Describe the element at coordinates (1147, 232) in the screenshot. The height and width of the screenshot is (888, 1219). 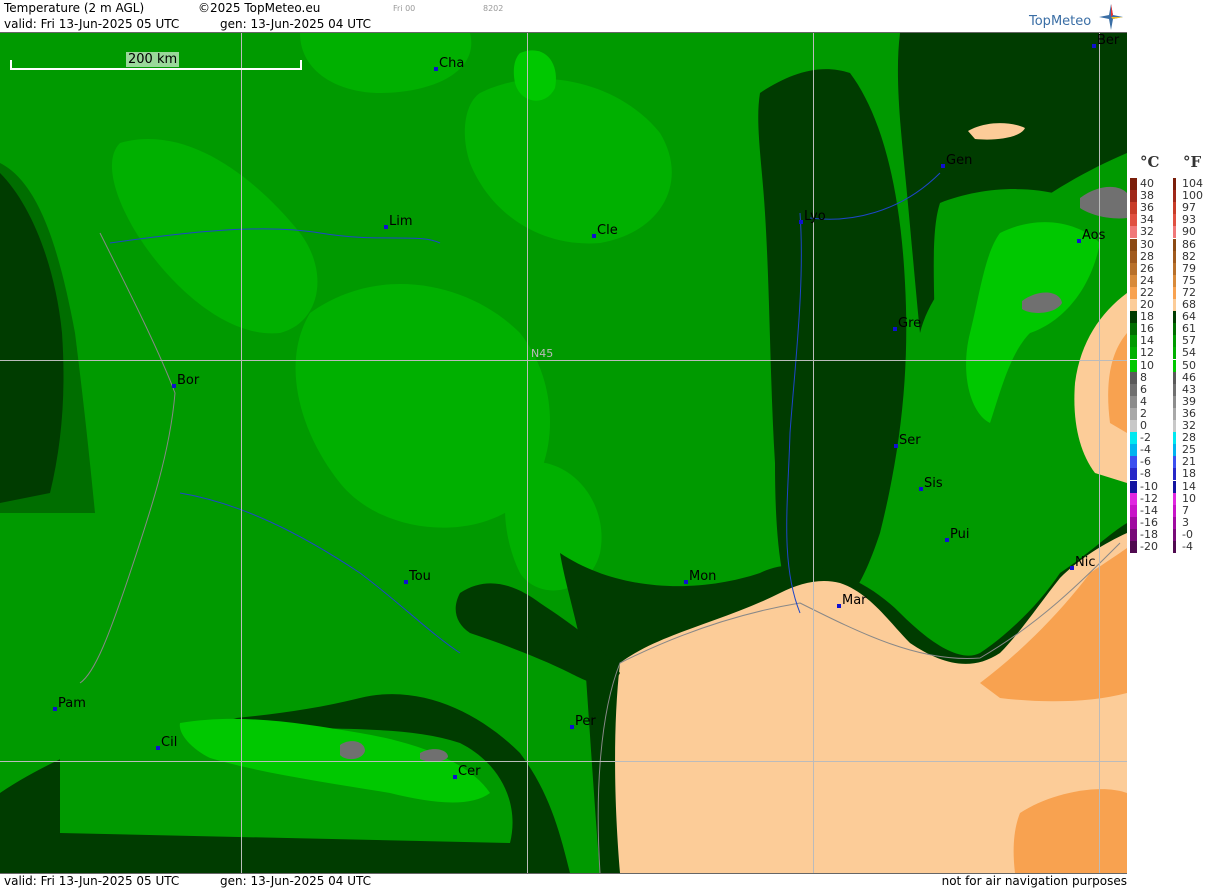
I see `celsius-tick: 32` at that location.